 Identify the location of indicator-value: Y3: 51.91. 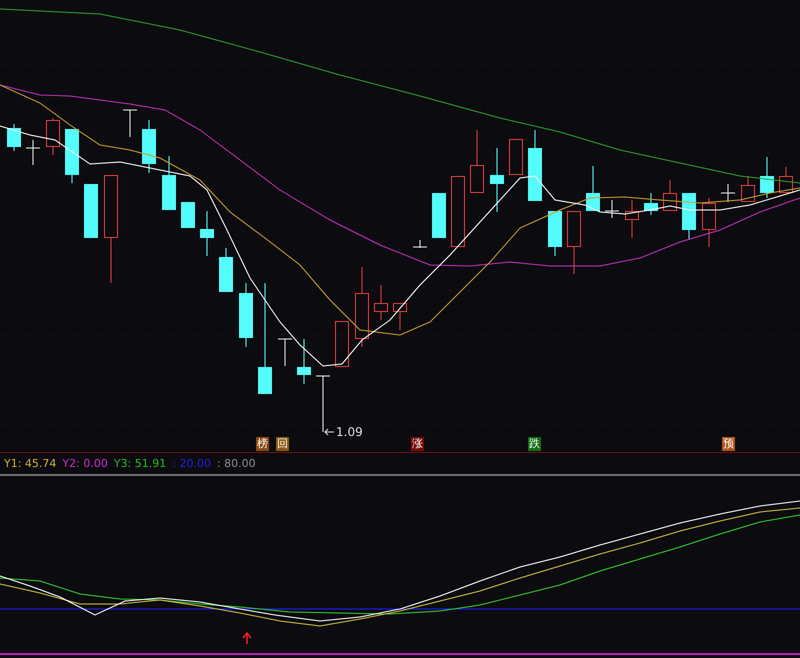
(140, 463).